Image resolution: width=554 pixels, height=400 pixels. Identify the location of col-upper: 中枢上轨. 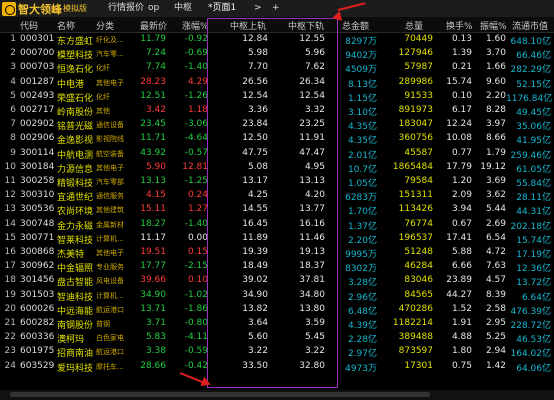
(248, 25).